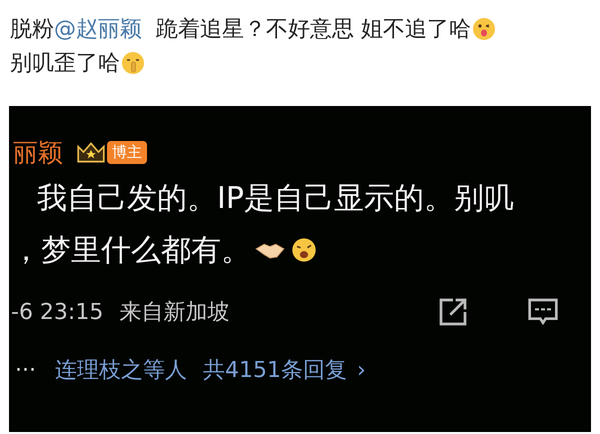  I want to click on reply-count-link: 共4151条回复, so click(275, 370).